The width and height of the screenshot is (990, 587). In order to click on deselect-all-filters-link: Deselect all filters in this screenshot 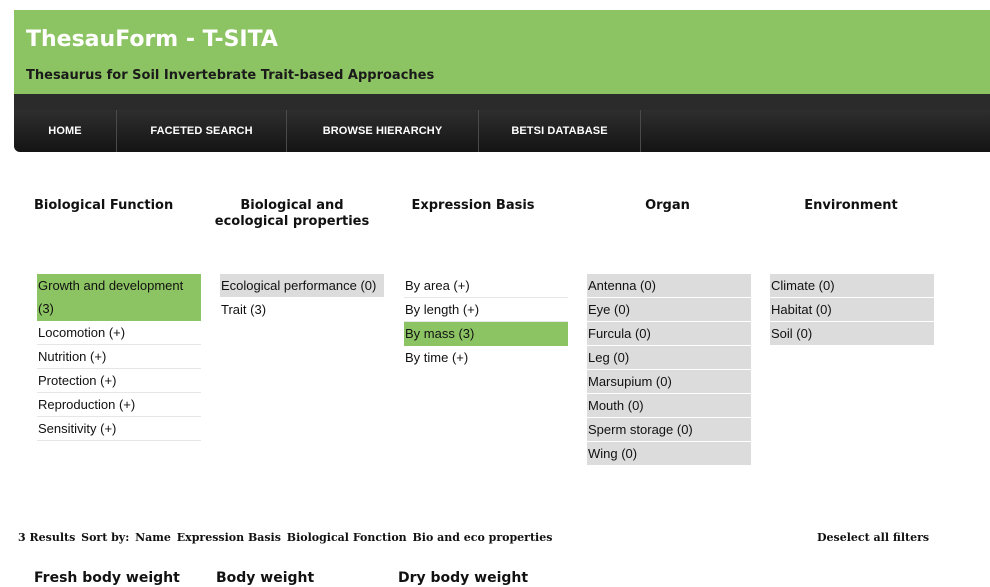, I will do `click(873, 537)`.